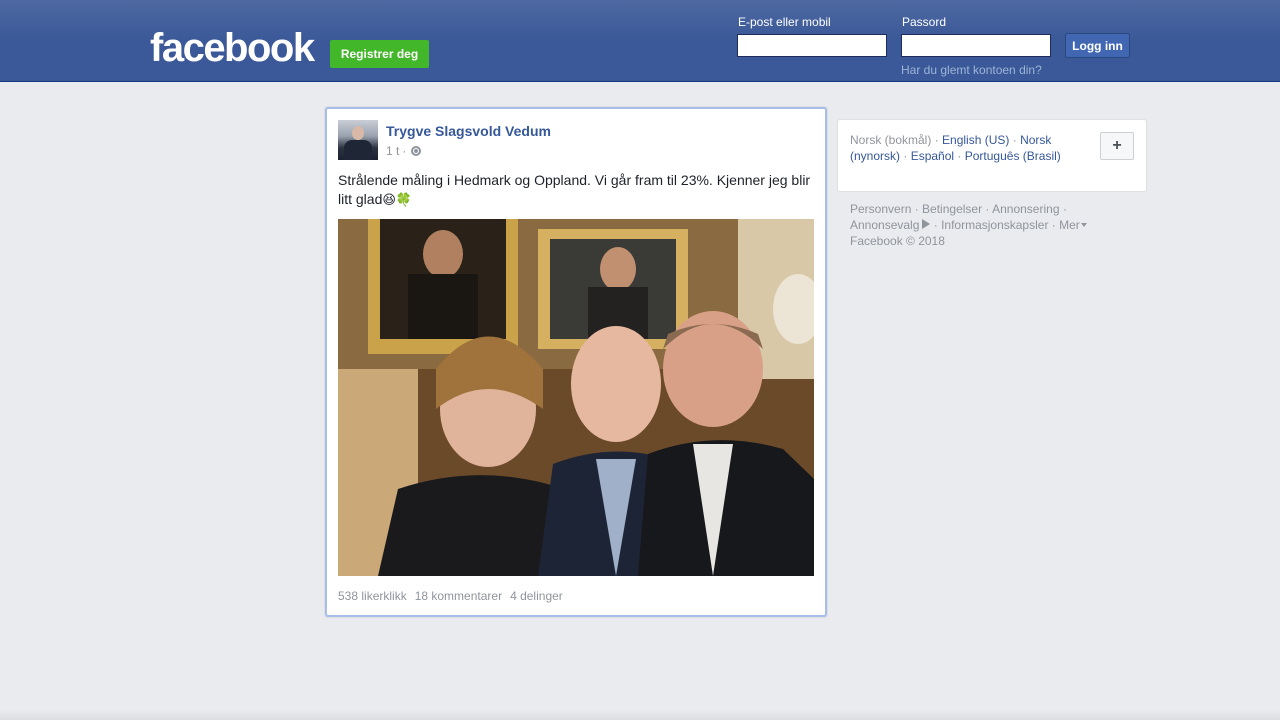 The image size is (1280, 720). I want to click on footer-link-more: Mer, so click(1073, 225).